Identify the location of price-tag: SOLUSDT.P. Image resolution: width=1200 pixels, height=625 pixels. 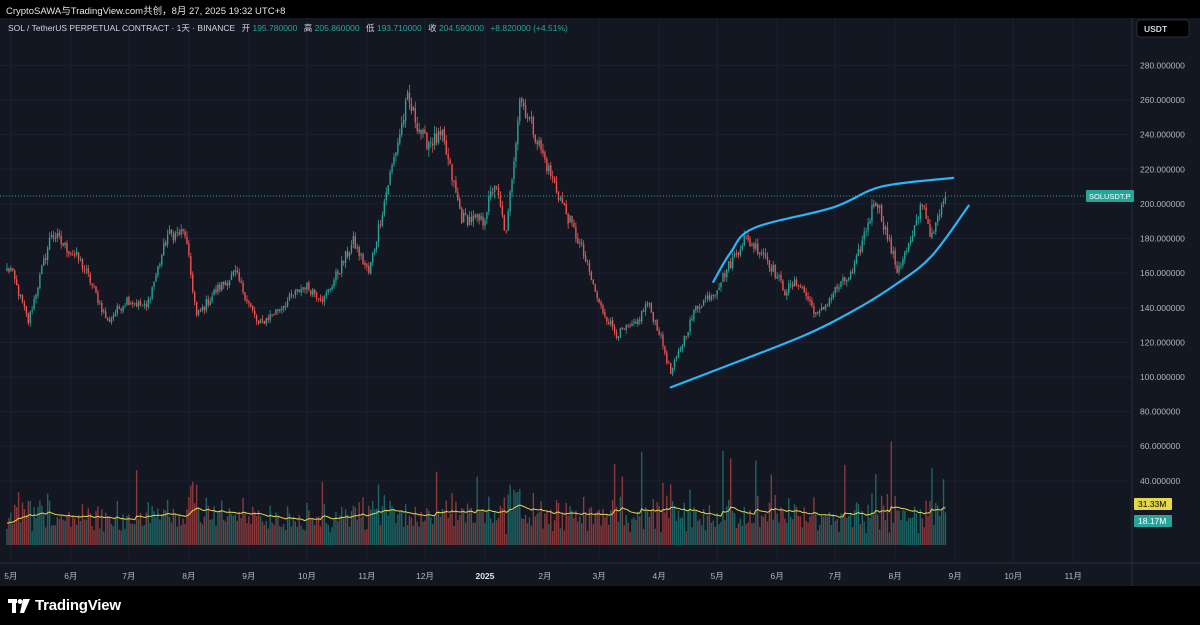
(1110, 195).